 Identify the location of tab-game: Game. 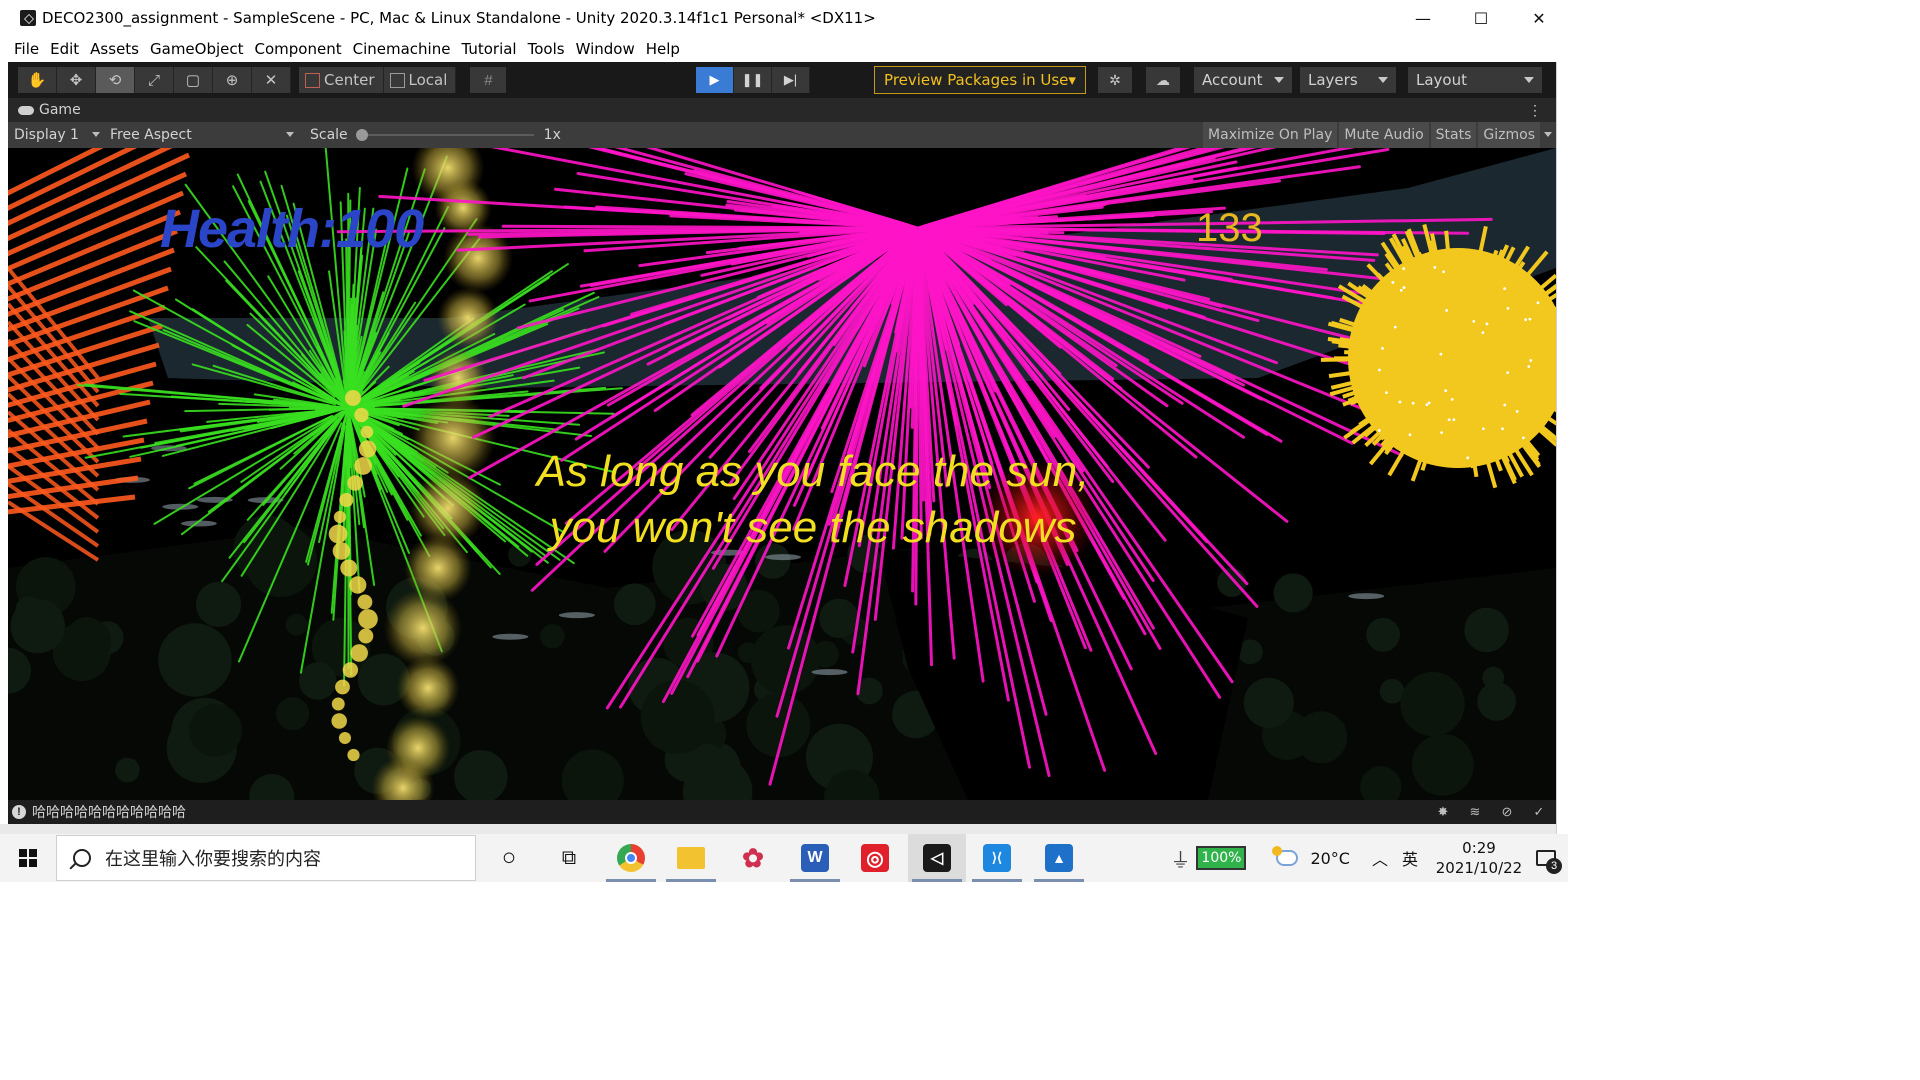
(44, 110).